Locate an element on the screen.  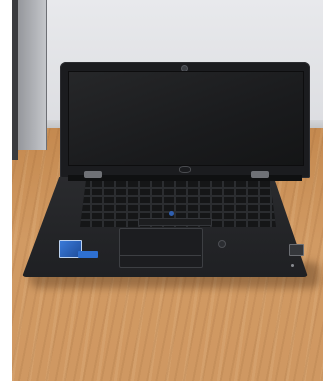
brand-logo is located at coordinates (185, 169).